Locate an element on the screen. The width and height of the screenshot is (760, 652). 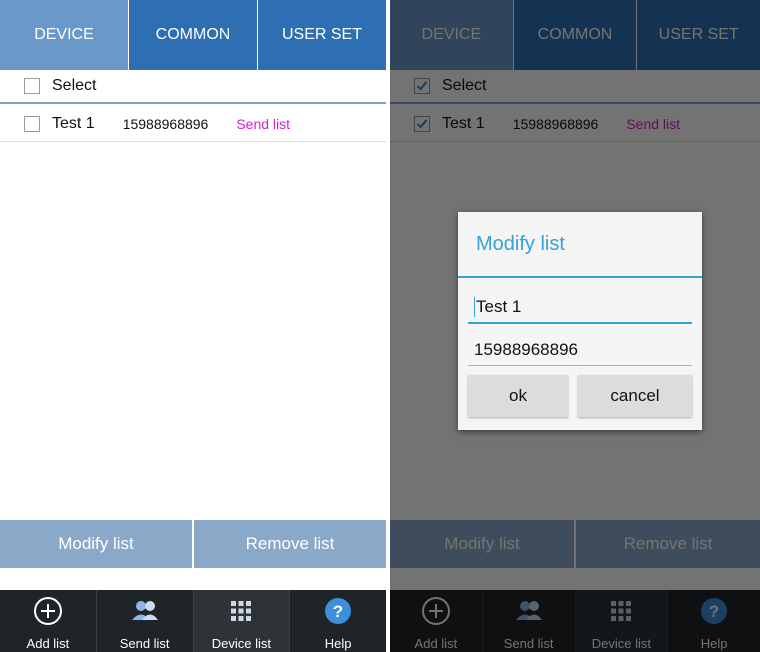
name-input: Test 1 is located at coordinates (580, 308).